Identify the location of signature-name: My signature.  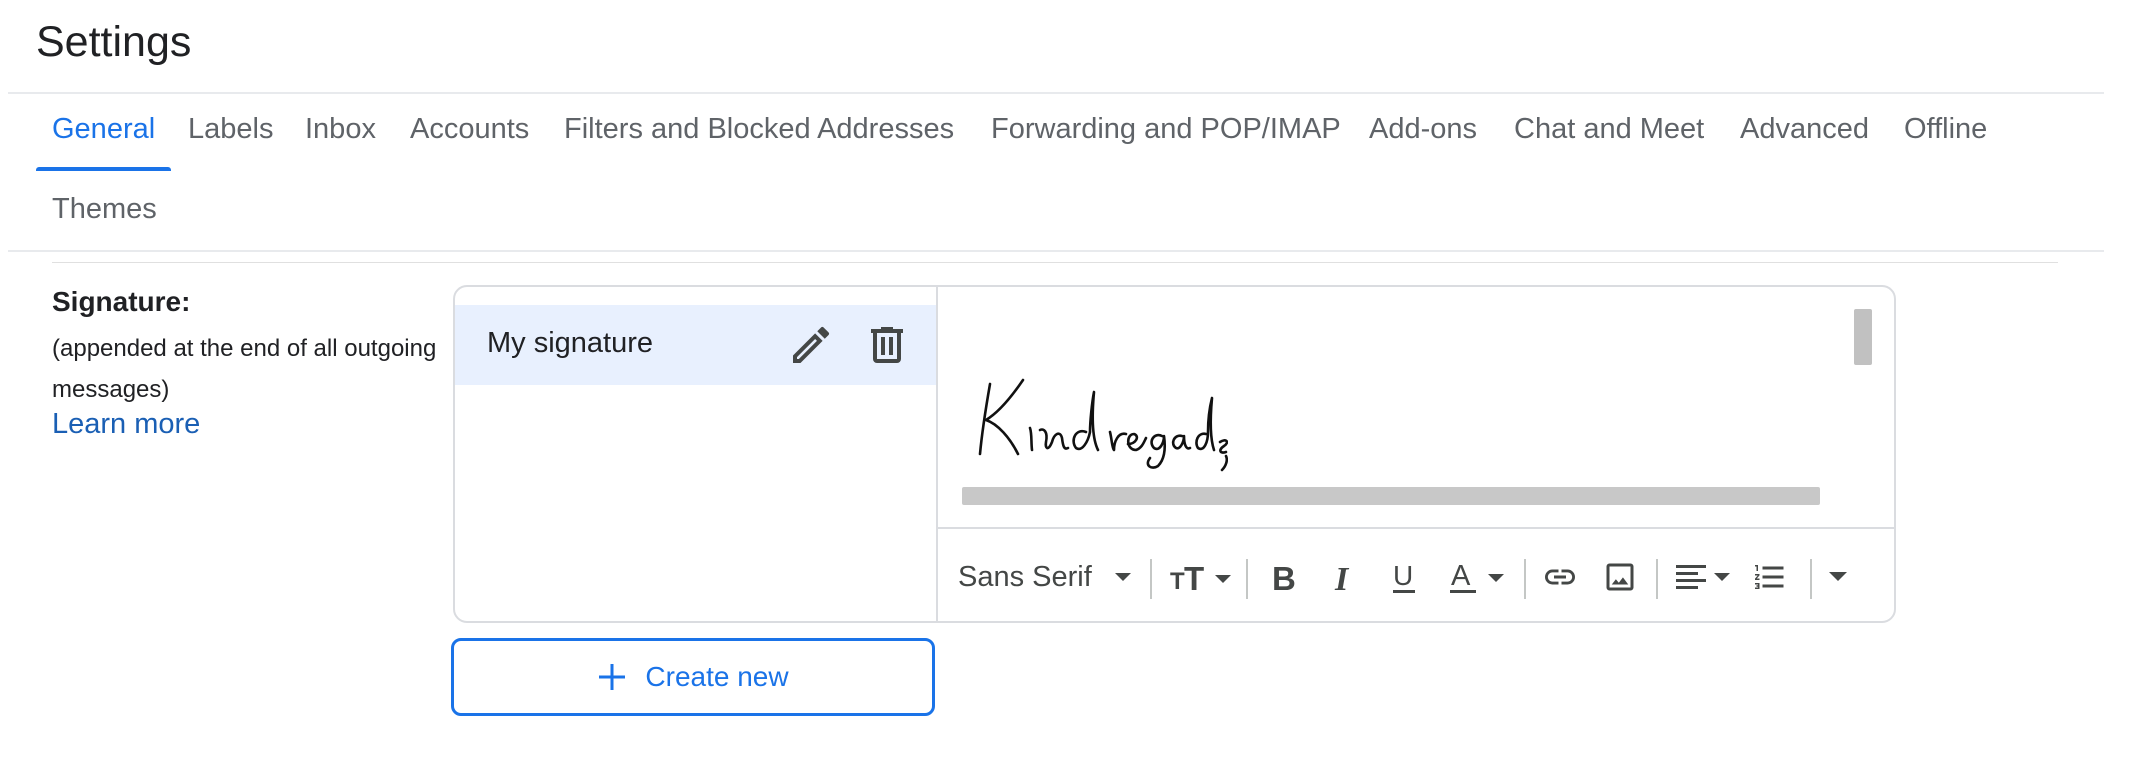
(570, 343).